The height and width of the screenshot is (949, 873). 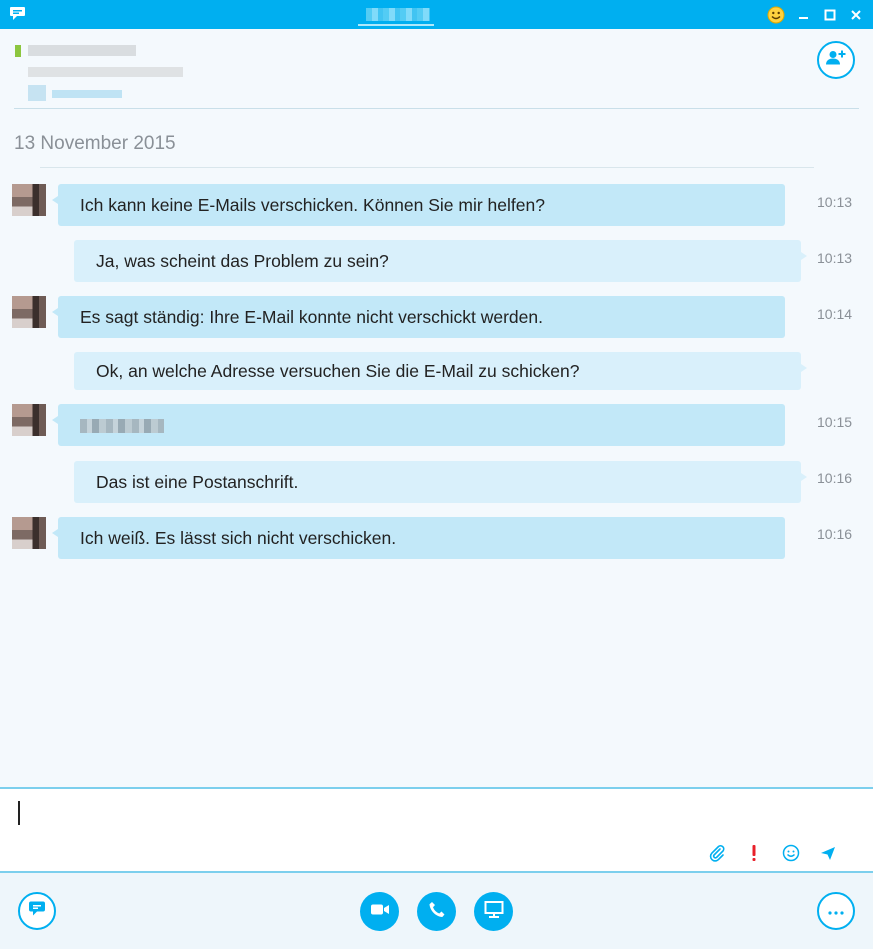 I want to click on chat-icon, so click(x=37, y=911).